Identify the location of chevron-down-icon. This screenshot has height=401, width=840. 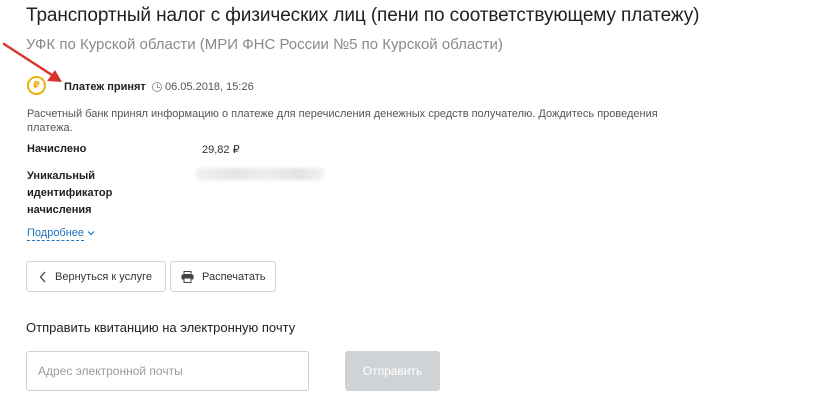
(91, 233).